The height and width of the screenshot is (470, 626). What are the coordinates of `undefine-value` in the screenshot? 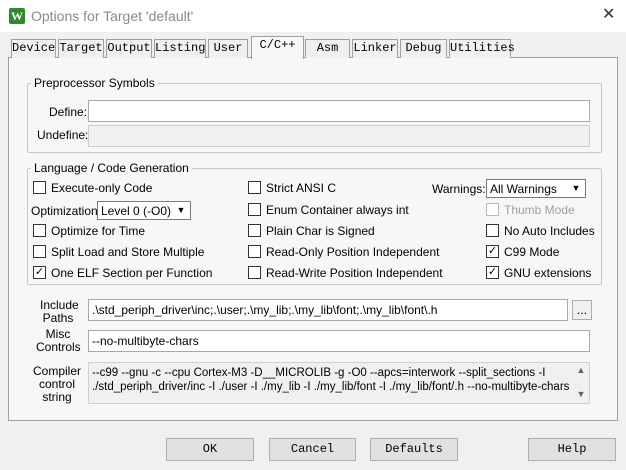 It's located at (339, 129).